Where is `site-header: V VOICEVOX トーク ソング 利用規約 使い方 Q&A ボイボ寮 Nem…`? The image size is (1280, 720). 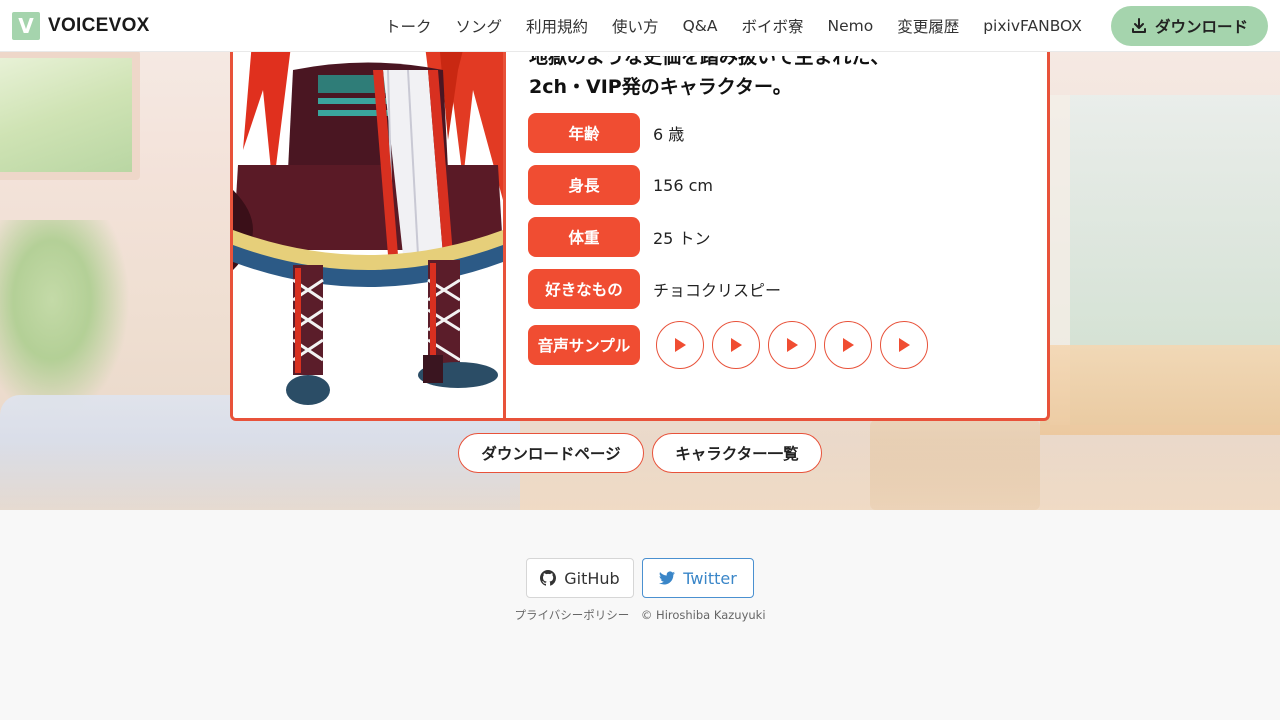
site-header: V VOICEVOX トーク ソング 利用規約 使い方 Q&A ボイボ寮 Nem… is located at coordinates (640, 26).